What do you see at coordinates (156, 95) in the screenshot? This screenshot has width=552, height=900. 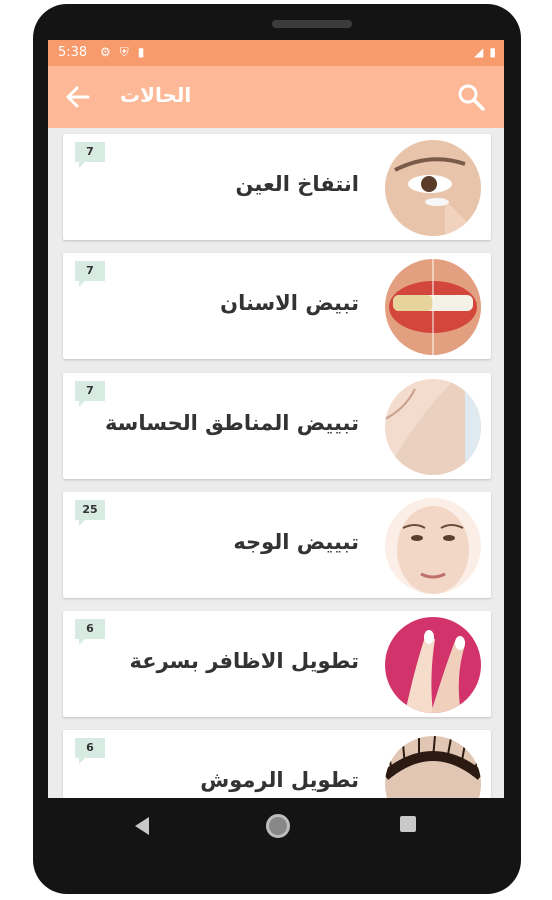 I see `page-title: الحالات` at bounding box center [156, 95].